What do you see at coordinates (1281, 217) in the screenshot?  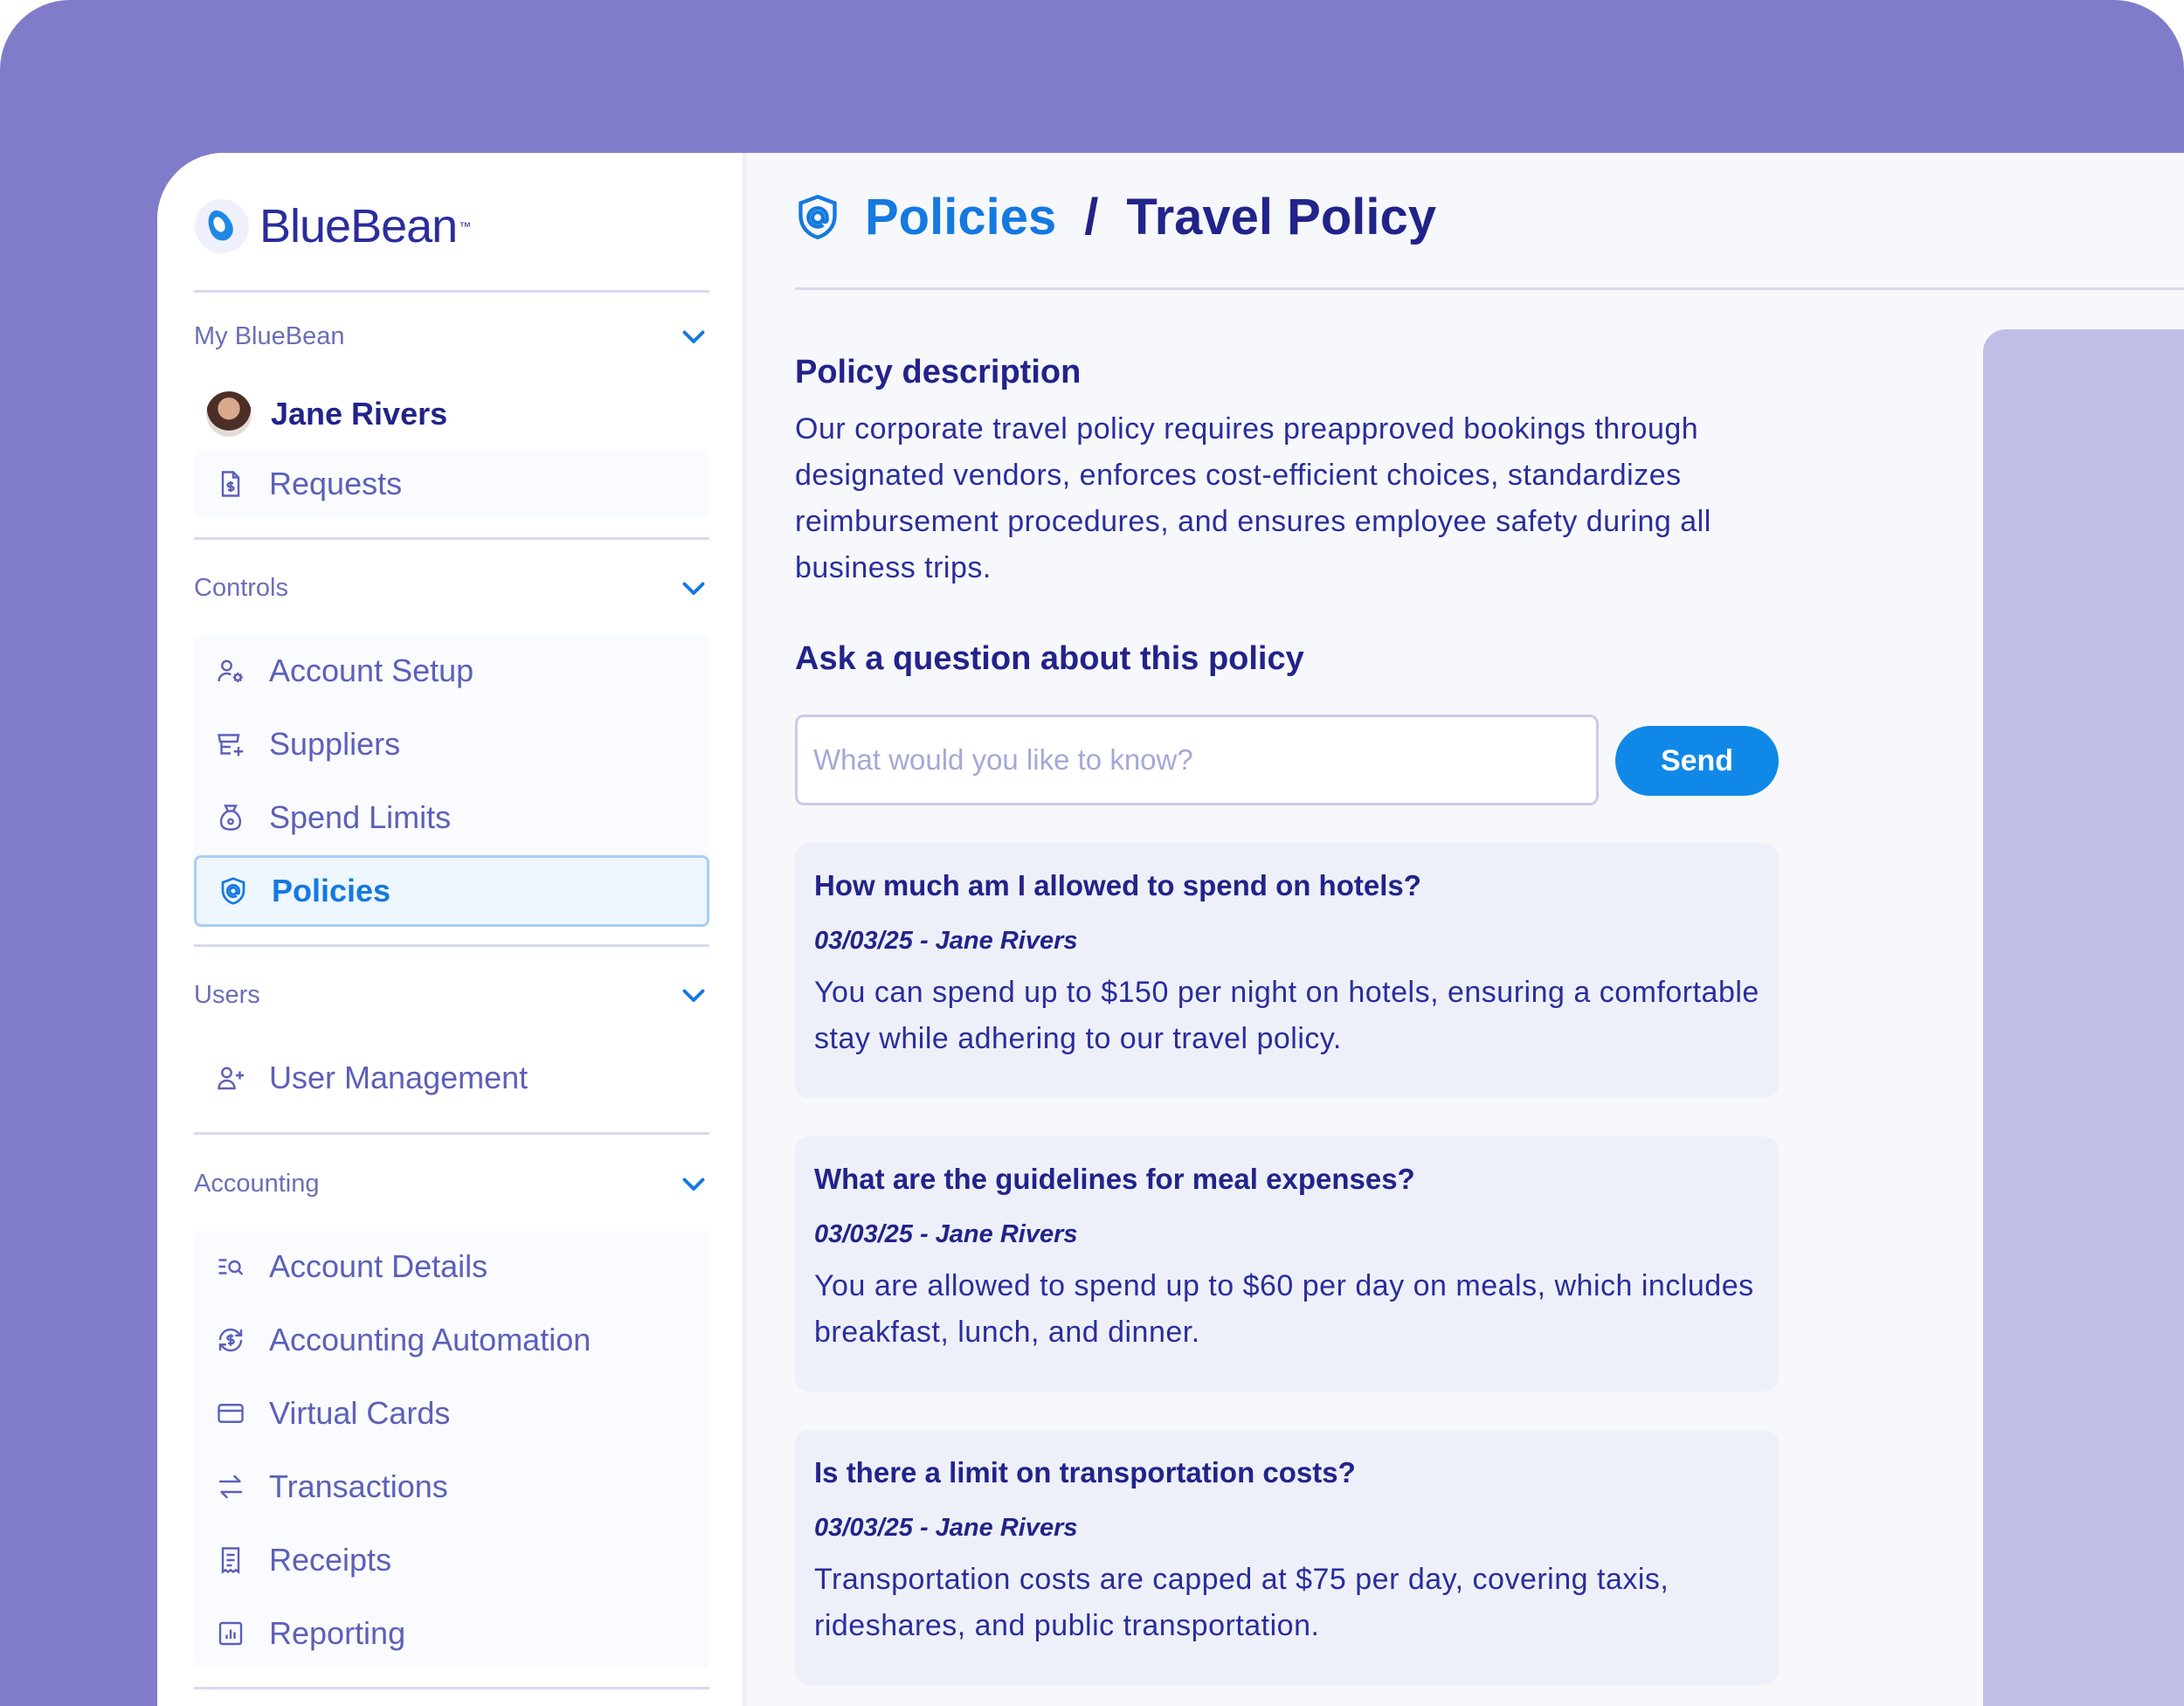 I see `page-title: Travel Policy` at bounding box center [1281, 217].